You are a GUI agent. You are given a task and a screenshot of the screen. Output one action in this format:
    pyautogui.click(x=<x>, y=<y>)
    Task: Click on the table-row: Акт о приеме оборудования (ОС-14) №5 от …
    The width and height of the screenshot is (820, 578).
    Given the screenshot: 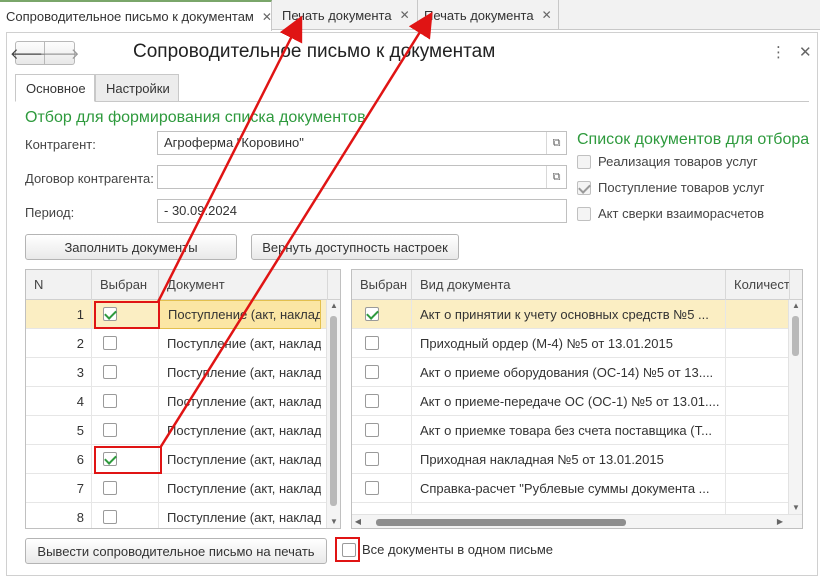 What is the action you would take?
    pyautogui.click(x=570, y=372)
    